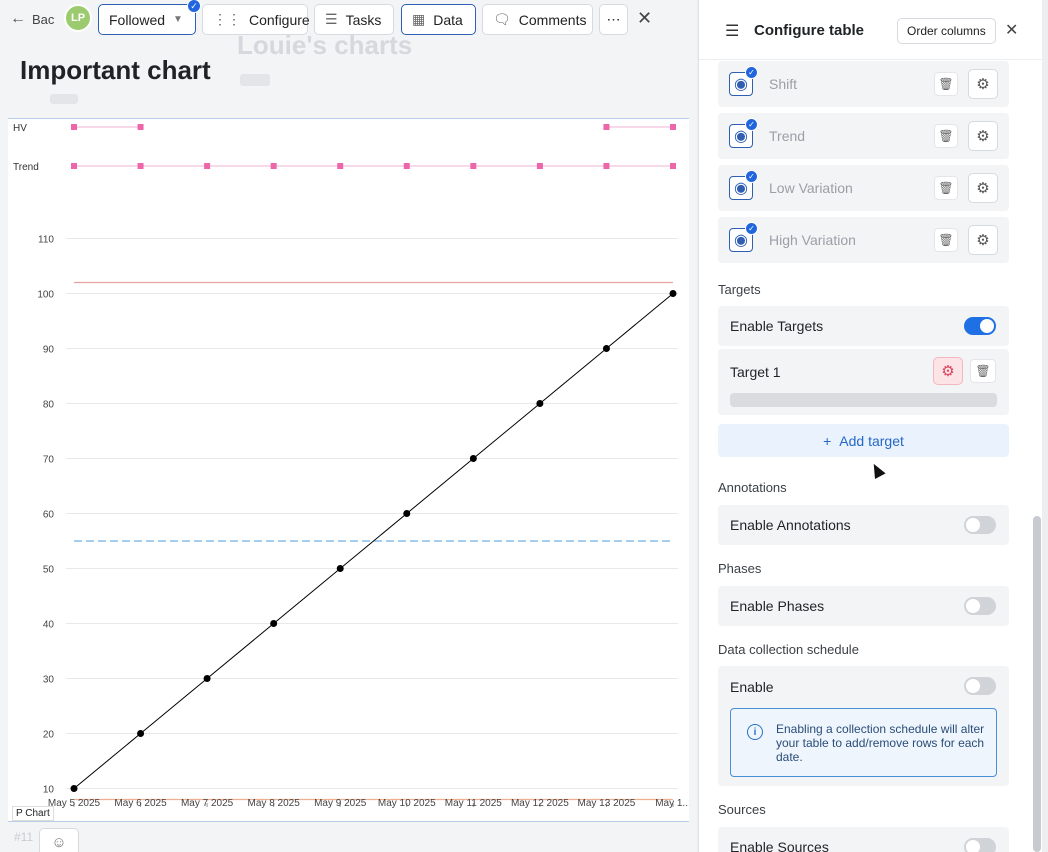 The image size is (1048, 852). I want to click on followed-button: Followed ▼ ✓, so click(149, 17).